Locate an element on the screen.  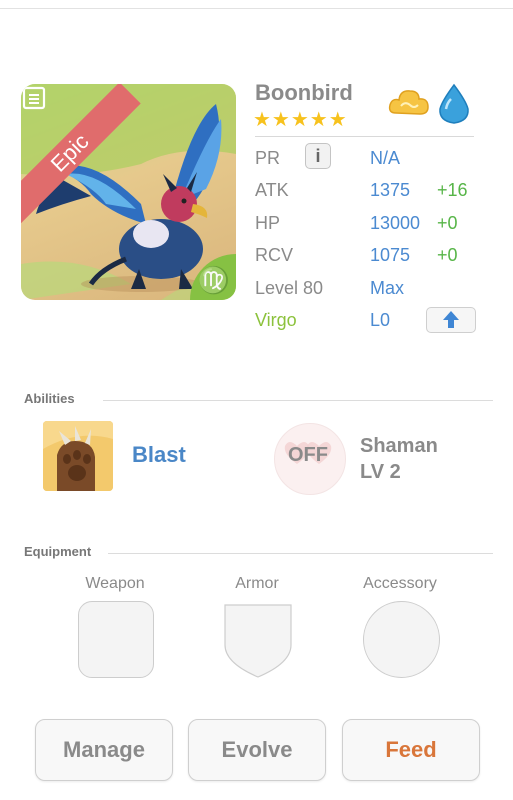
cloud-icon is located at coordinates (408, 102).